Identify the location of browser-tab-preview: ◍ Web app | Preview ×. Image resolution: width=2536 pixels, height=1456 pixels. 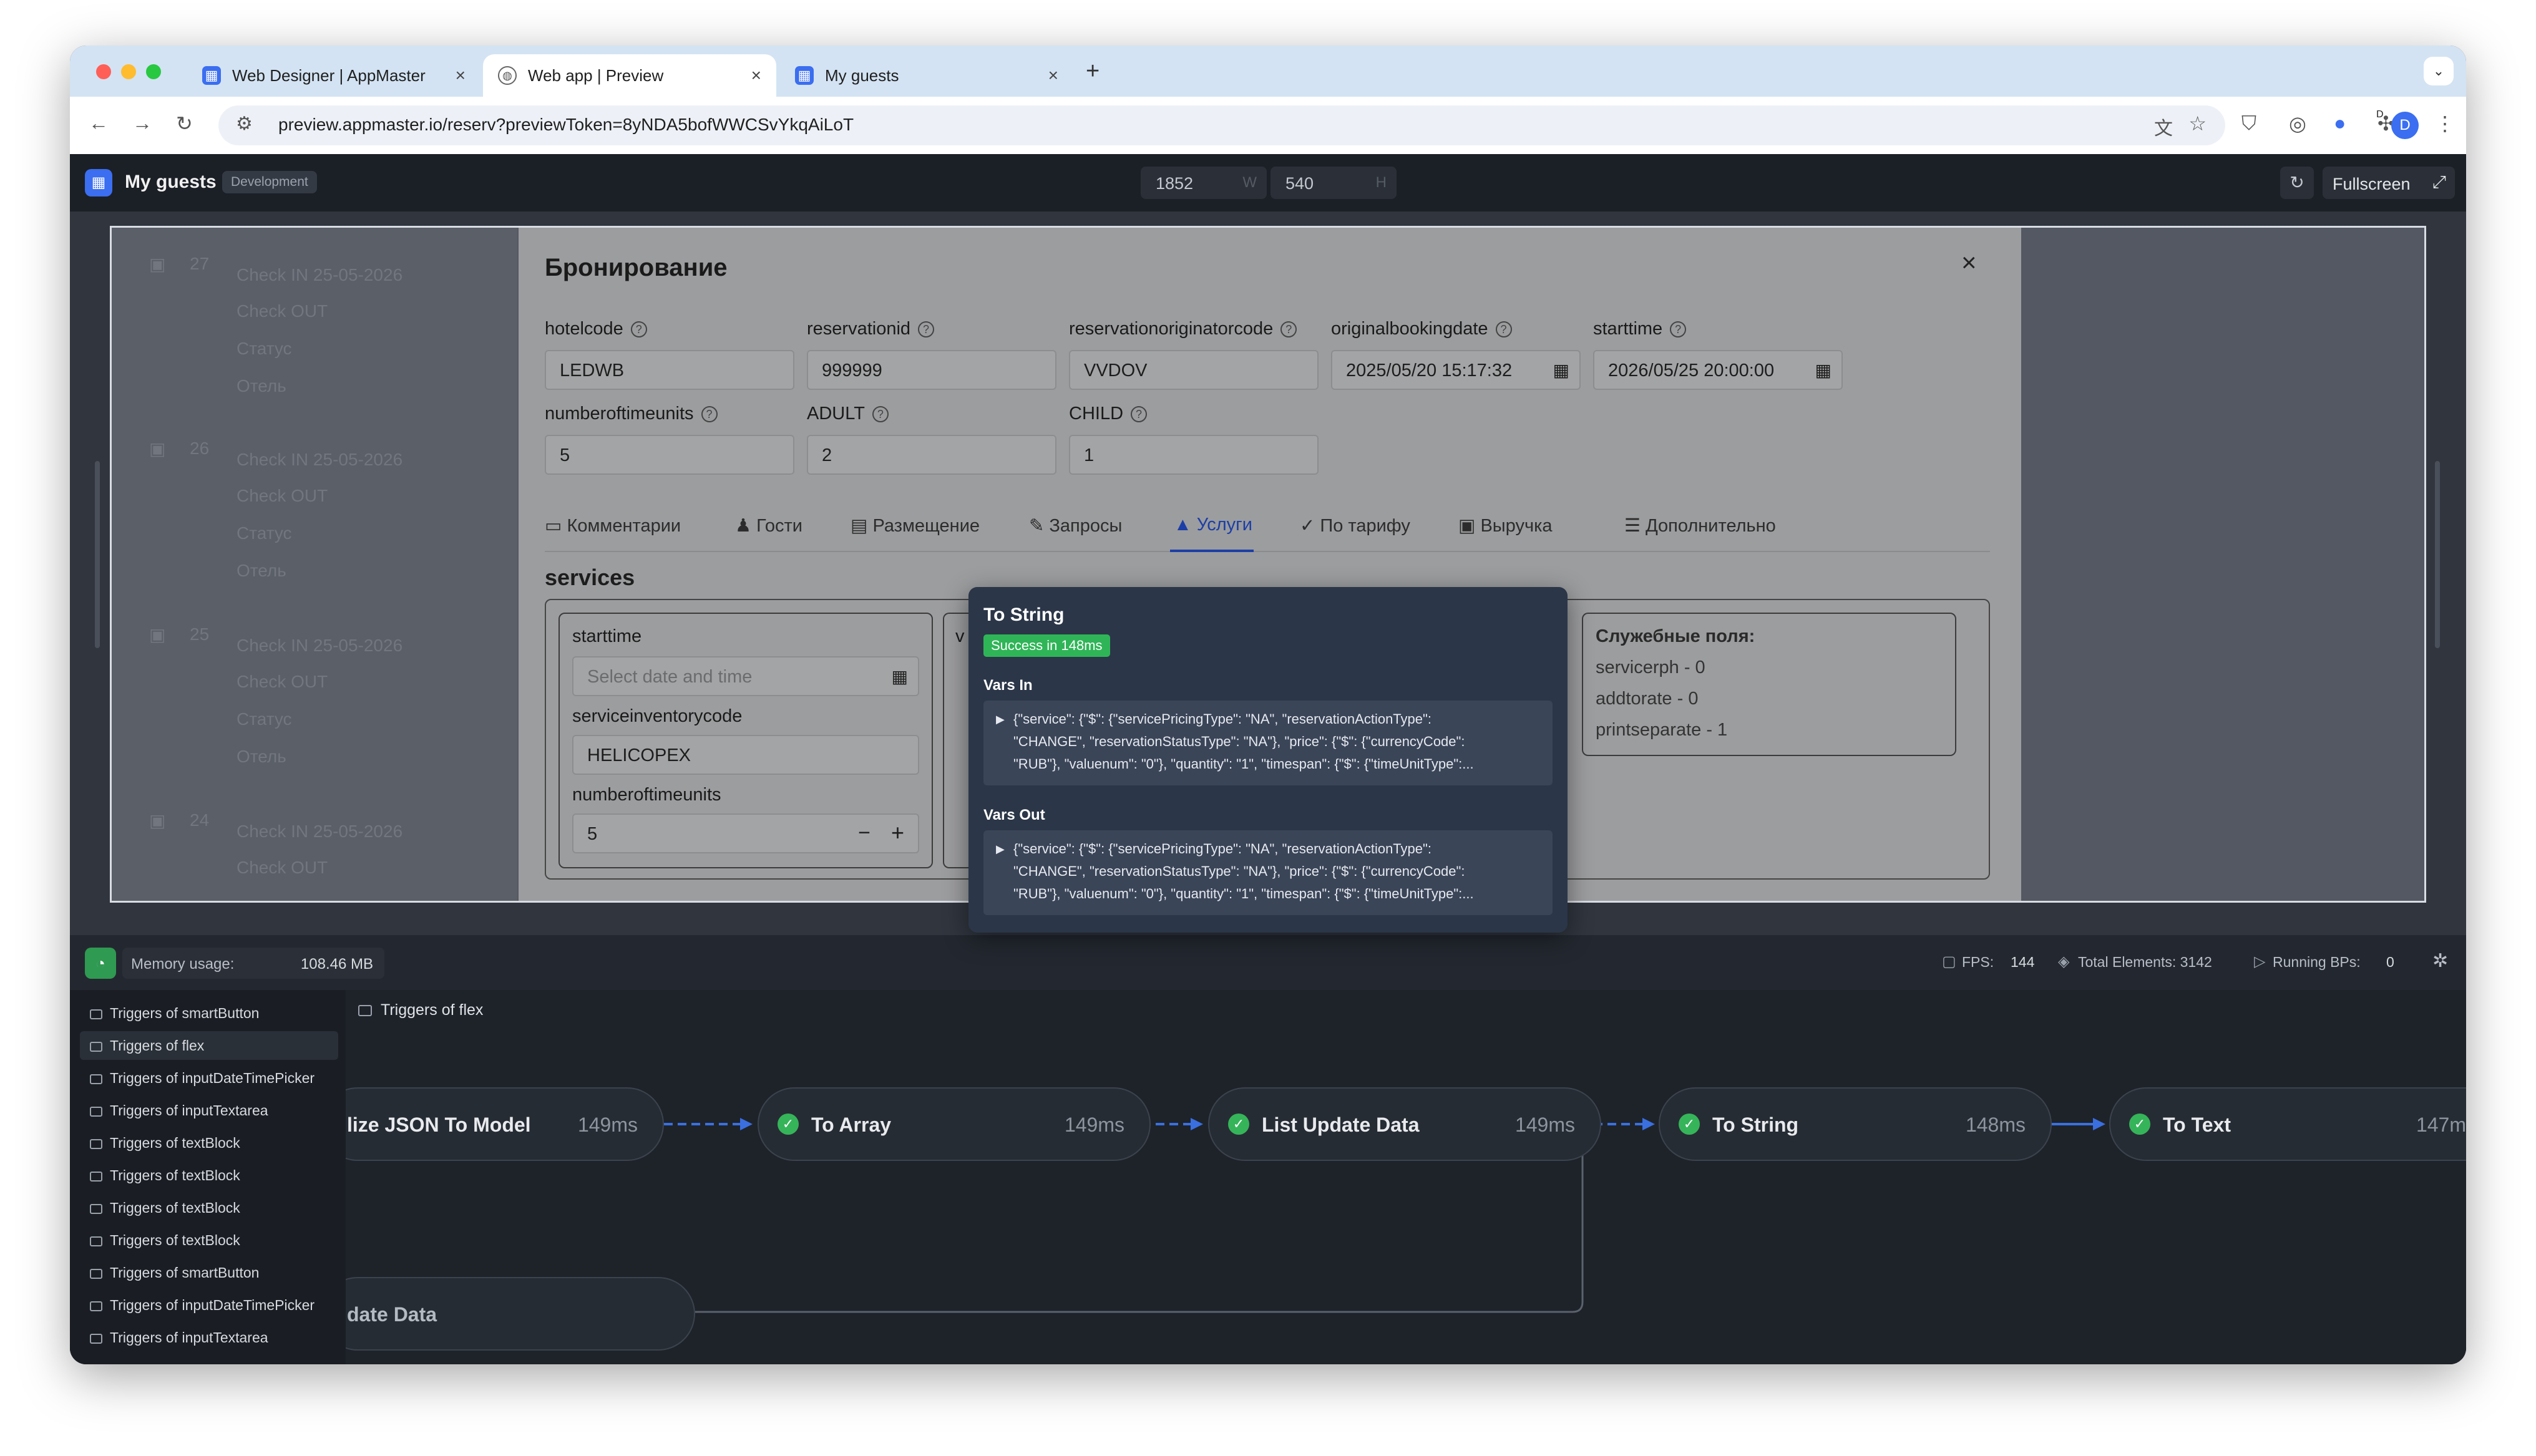
(629, 75).